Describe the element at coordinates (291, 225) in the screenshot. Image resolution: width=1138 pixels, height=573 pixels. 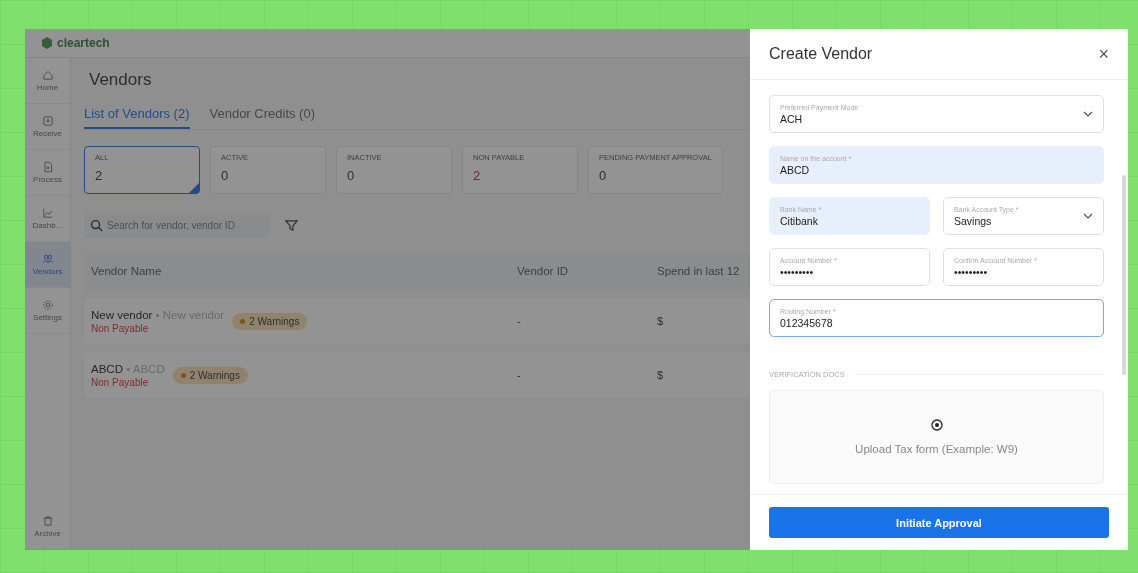
I see `filter-icon` at that location.